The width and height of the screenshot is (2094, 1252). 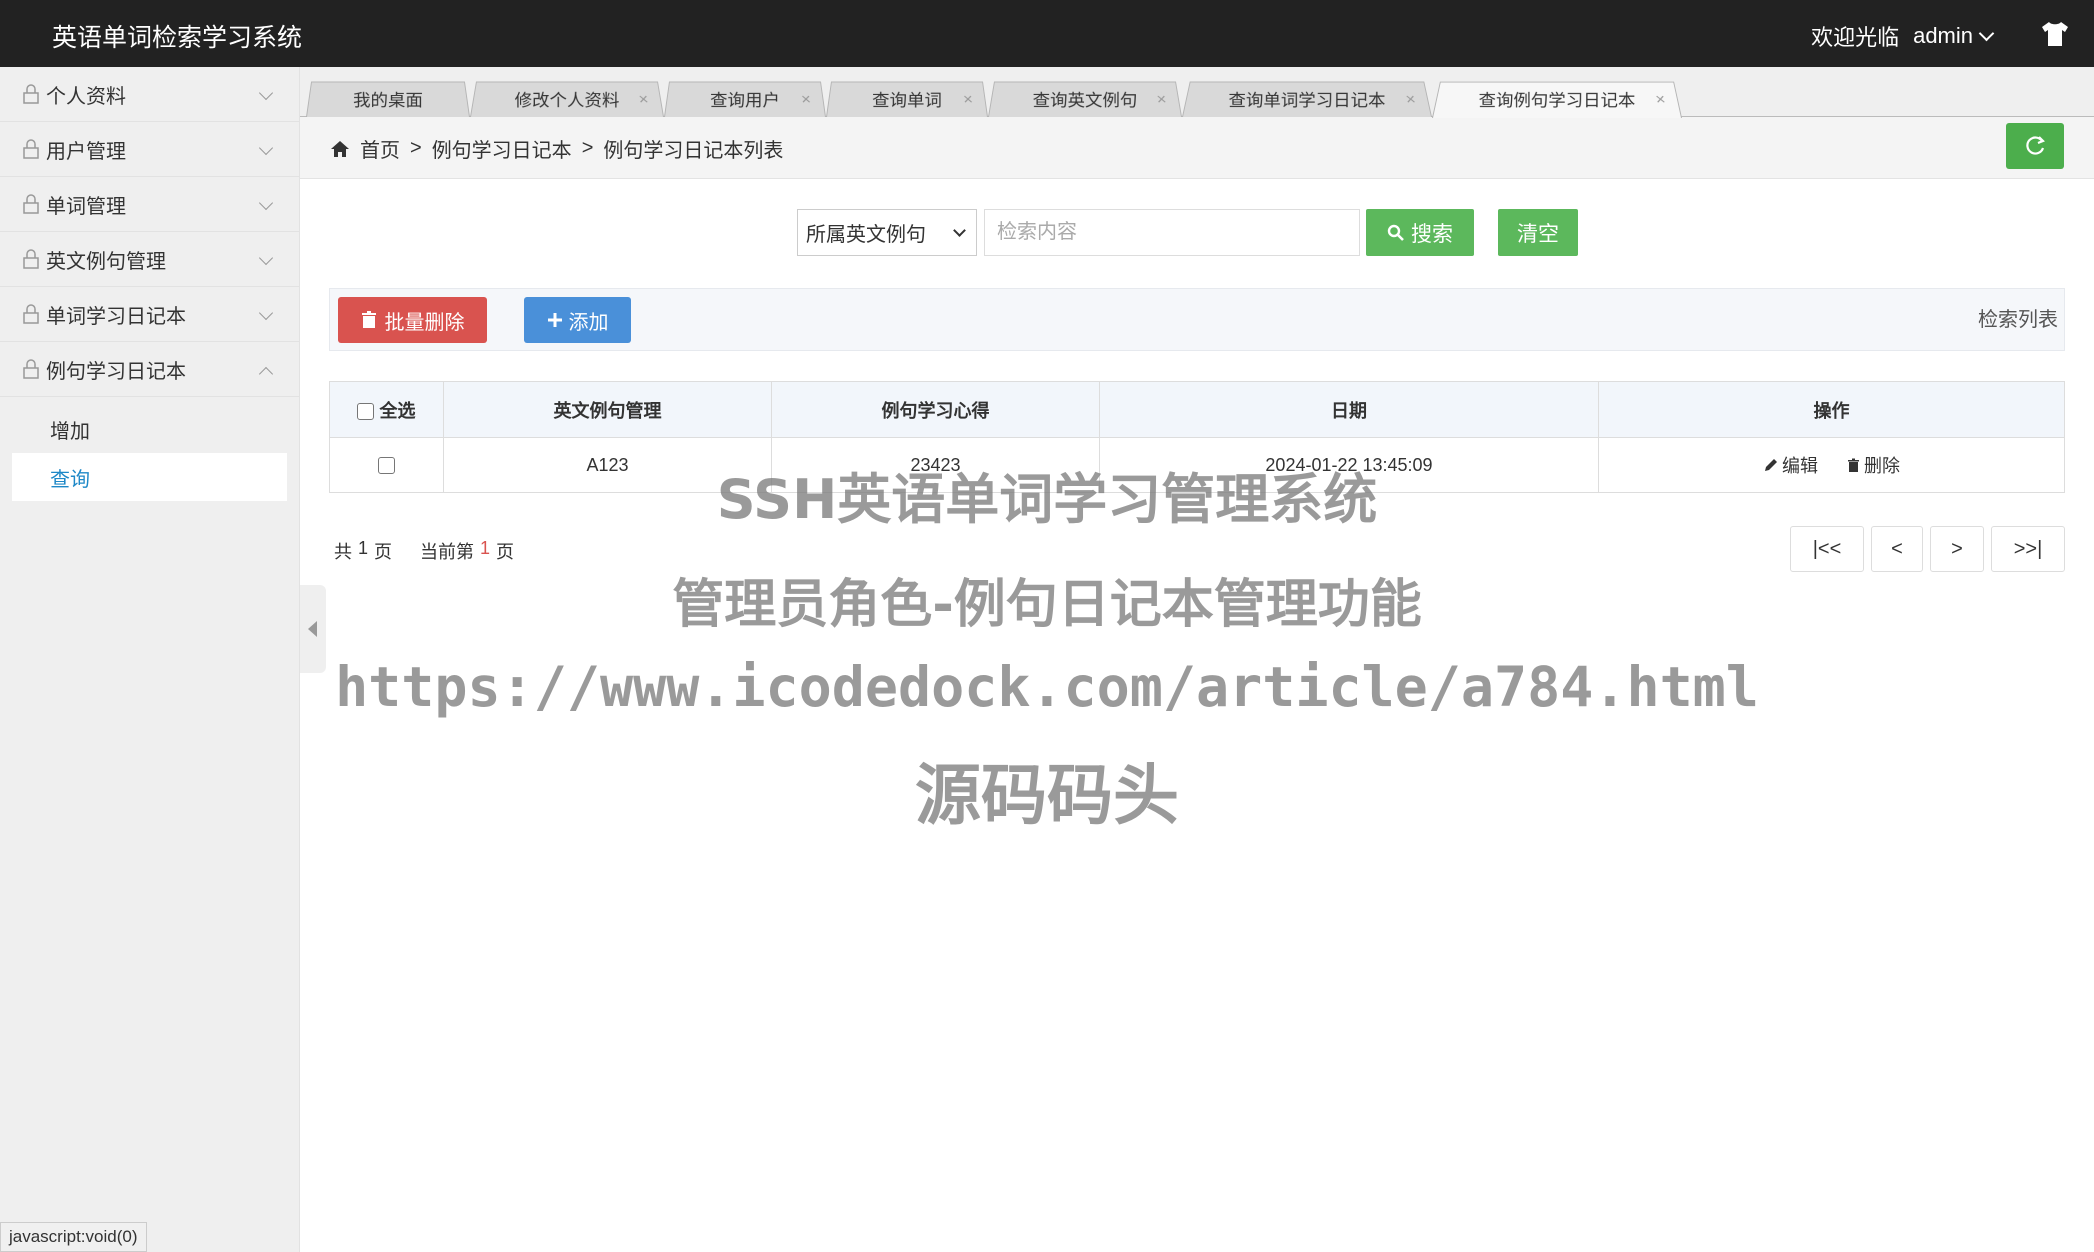 I want to click on action-bar: 批量删除 添加 检索列表, so click(x=1197, y=319).